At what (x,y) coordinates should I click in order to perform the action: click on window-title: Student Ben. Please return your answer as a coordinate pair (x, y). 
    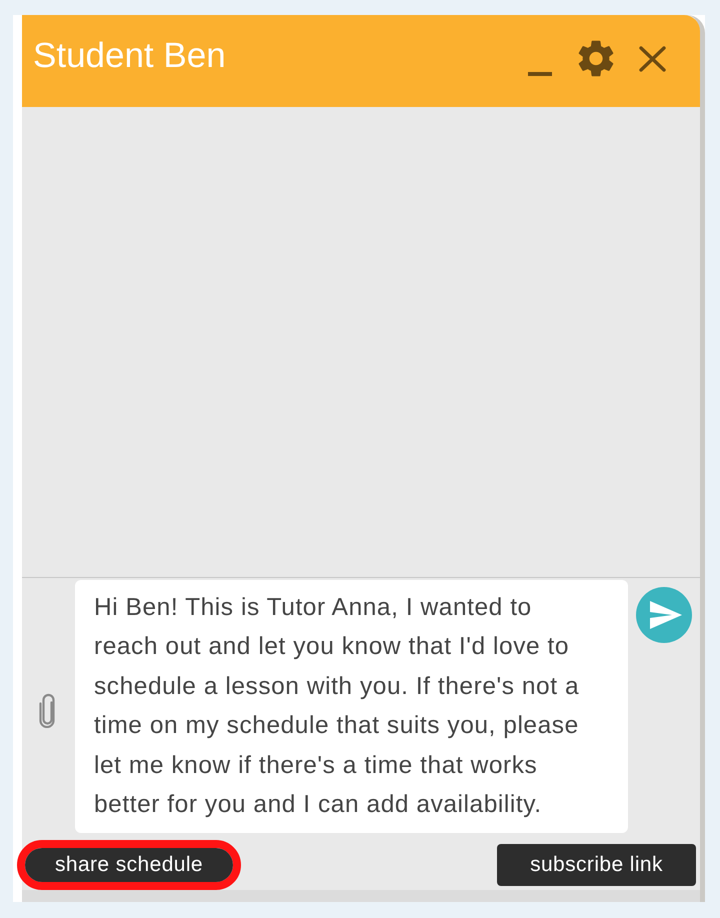
    Looking at the image, I should click on (129, 56).